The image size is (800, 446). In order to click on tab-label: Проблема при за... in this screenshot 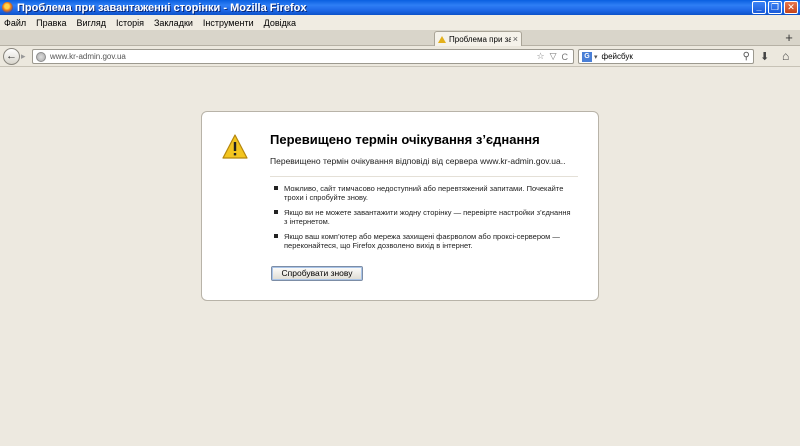, I will do `click(480, 39)`.